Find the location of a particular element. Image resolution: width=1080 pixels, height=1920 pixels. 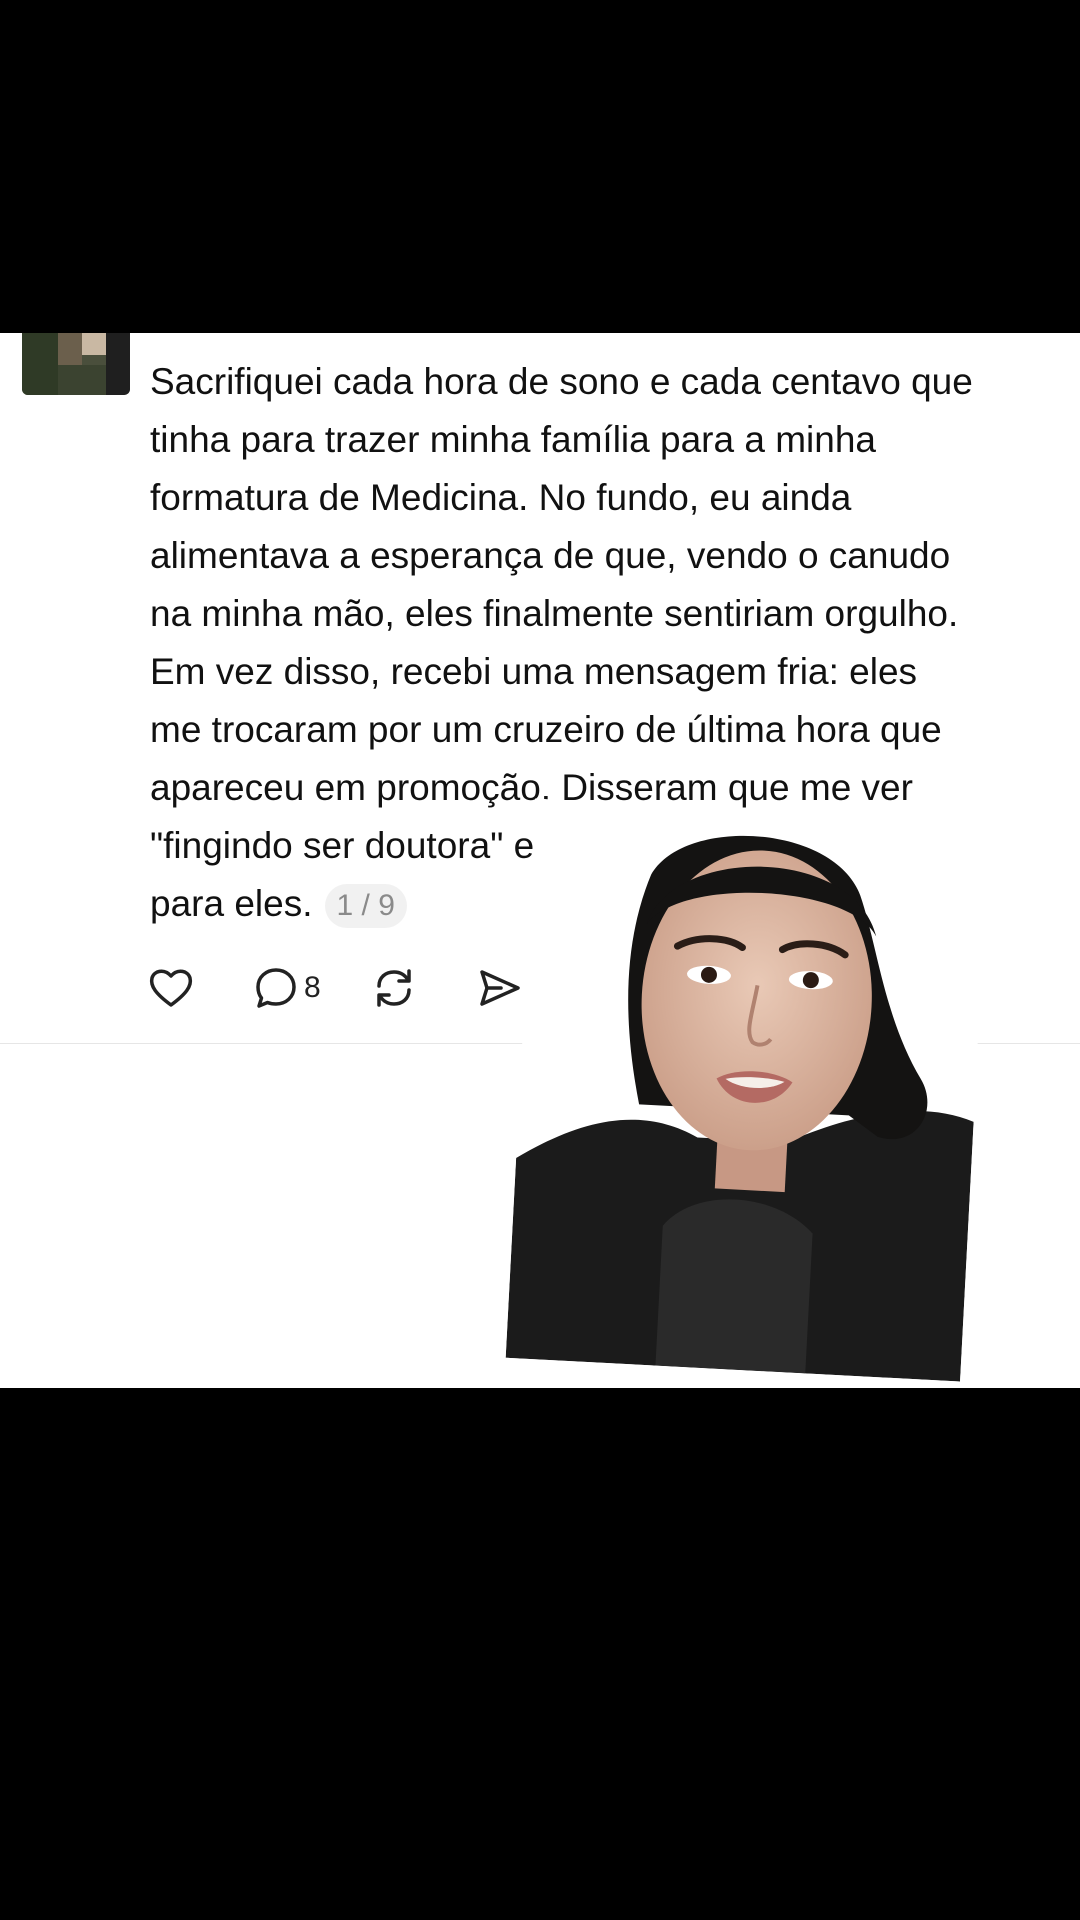

like-button is located at coordinates (171, 988).